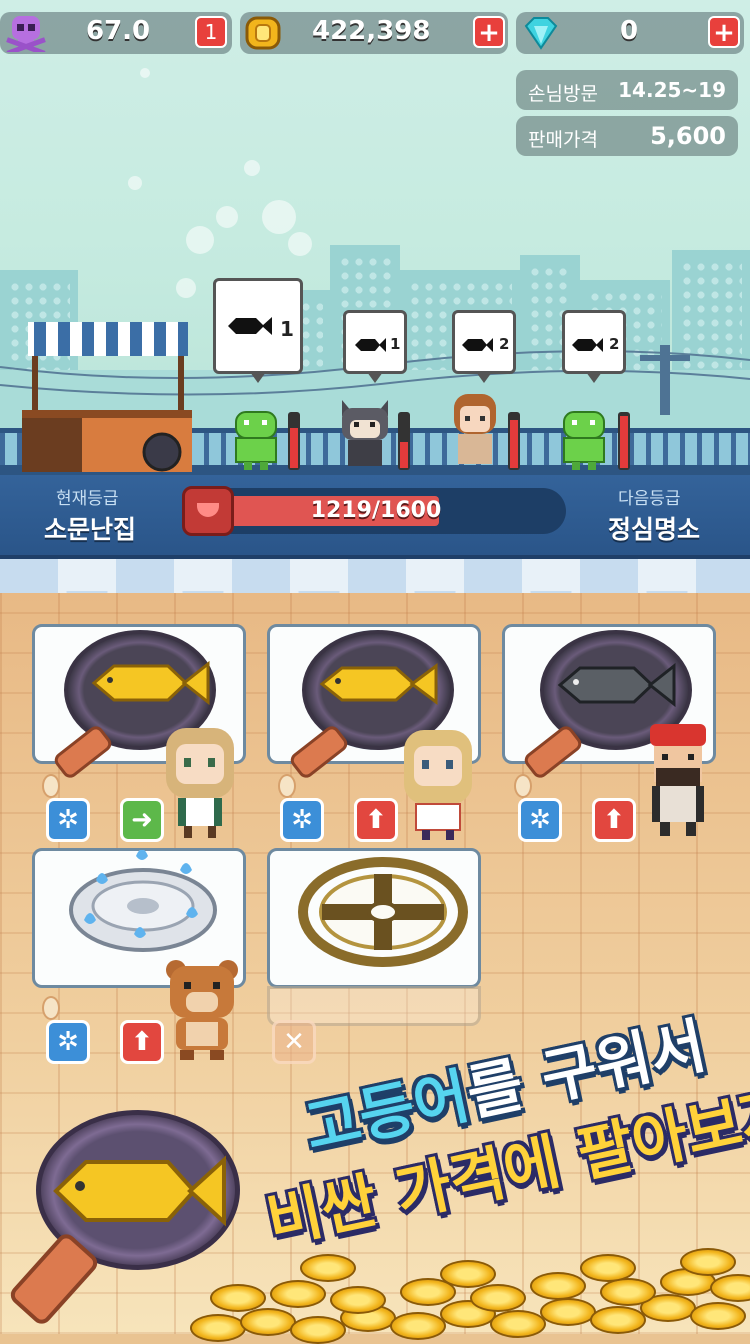 The width and height of the screenshot is (750, 1344). What do you see at coordinates (629, 31) in the screenshot?
I see `gem-value: 0` at bounding box center [629, 31].